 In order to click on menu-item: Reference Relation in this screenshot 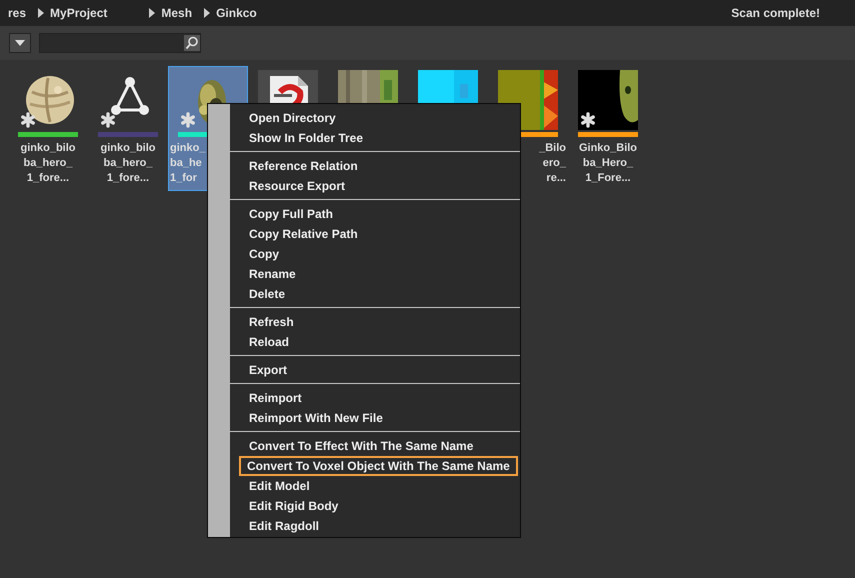, I will do `click(303, 166)`.